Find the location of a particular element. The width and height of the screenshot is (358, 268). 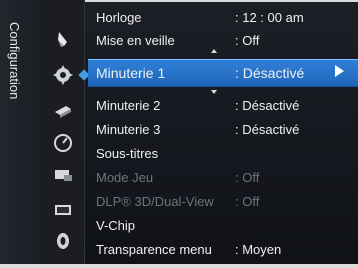

menu-item-label: Minuterie 1 is located at coordinates (131, 73).